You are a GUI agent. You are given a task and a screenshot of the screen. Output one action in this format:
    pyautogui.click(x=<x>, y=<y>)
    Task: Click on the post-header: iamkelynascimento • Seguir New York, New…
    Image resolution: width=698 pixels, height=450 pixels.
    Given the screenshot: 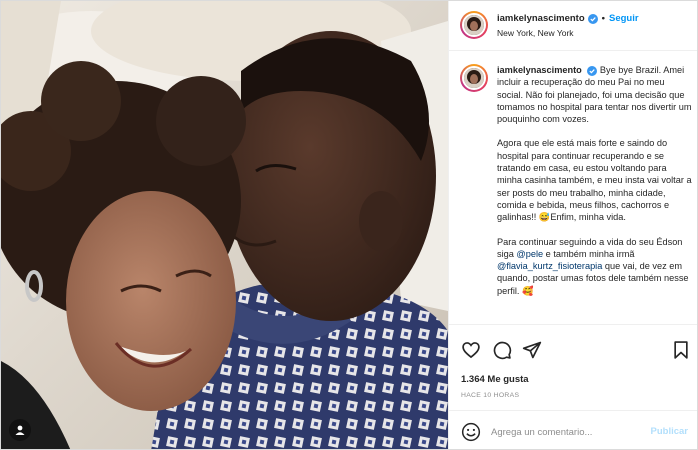 What is the action you would take?
    pyautogui.click(x=573, y=26)
    